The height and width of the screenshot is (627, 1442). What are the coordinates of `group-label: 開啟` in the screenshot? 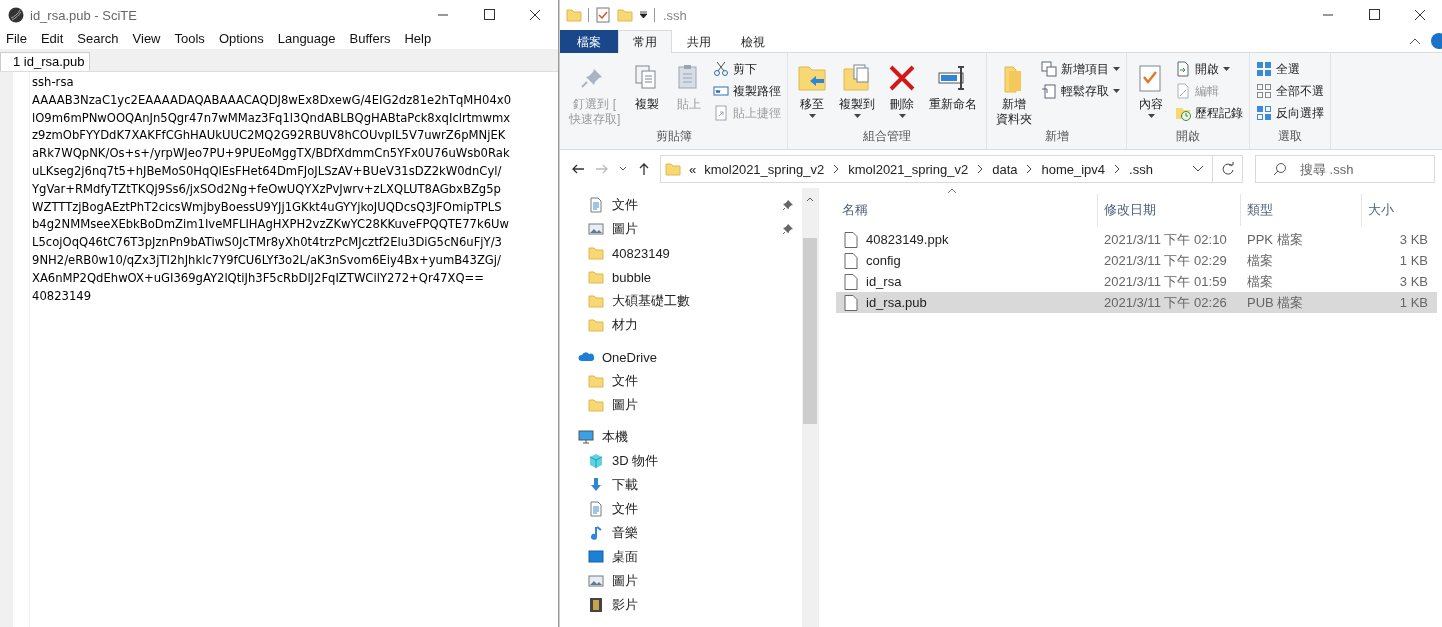 It's located at (1188, 136).